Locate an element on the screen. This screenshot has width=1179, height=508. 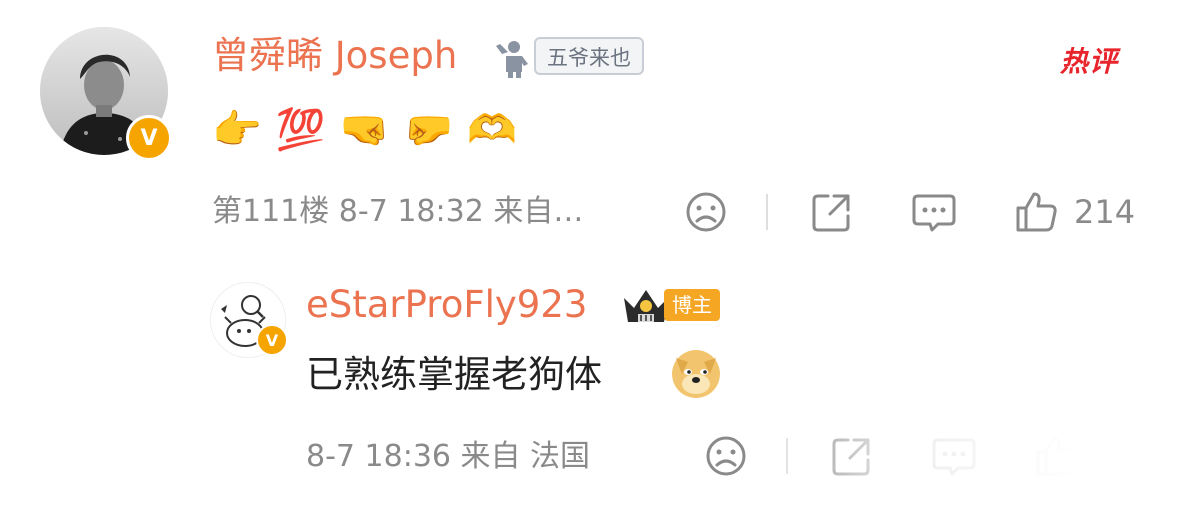
action-divider is located at coordinates (767, 212).